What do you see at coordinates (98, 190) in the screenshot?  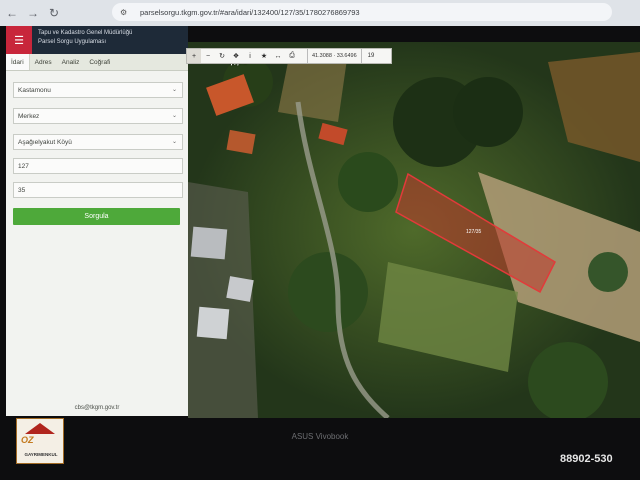 I see `parsel-input: 35` at bounding box center [98, 190].